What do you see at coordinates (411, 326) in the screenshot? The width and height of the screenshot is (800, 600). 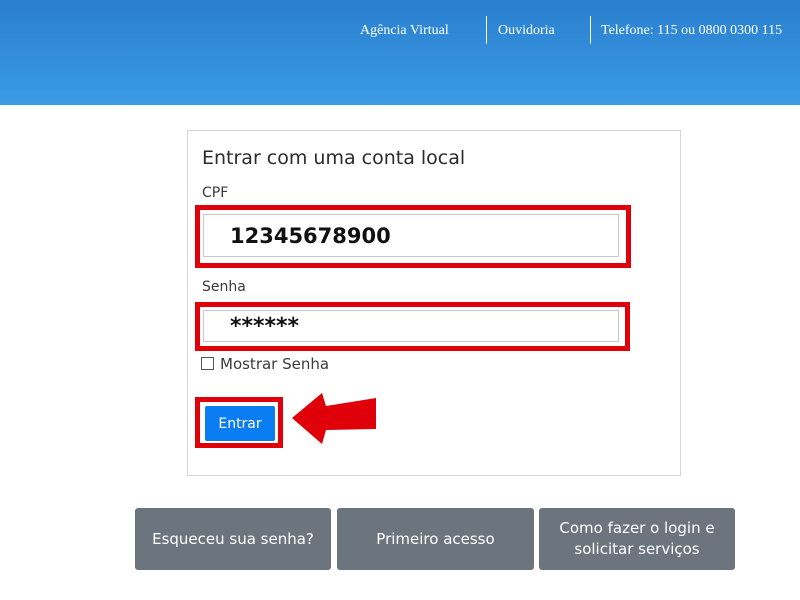 I see `senha-input` at bounding box center [411, 326].